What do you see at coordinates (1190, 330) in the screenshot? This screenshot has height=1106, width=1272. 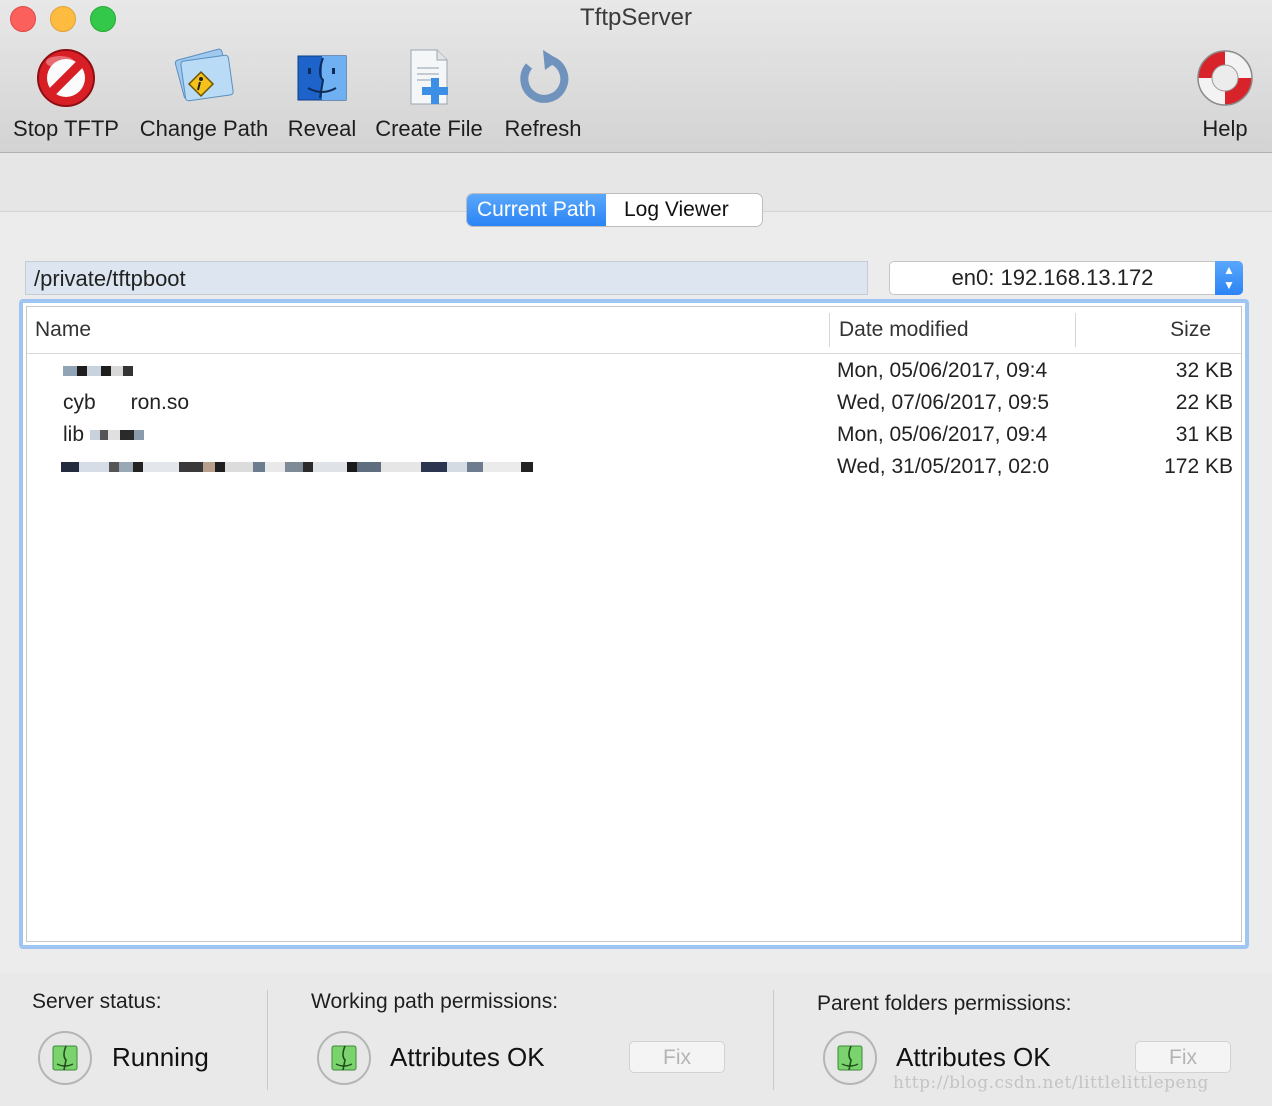 I see `column-header-size: Size` at bounding box center [1190, 330].